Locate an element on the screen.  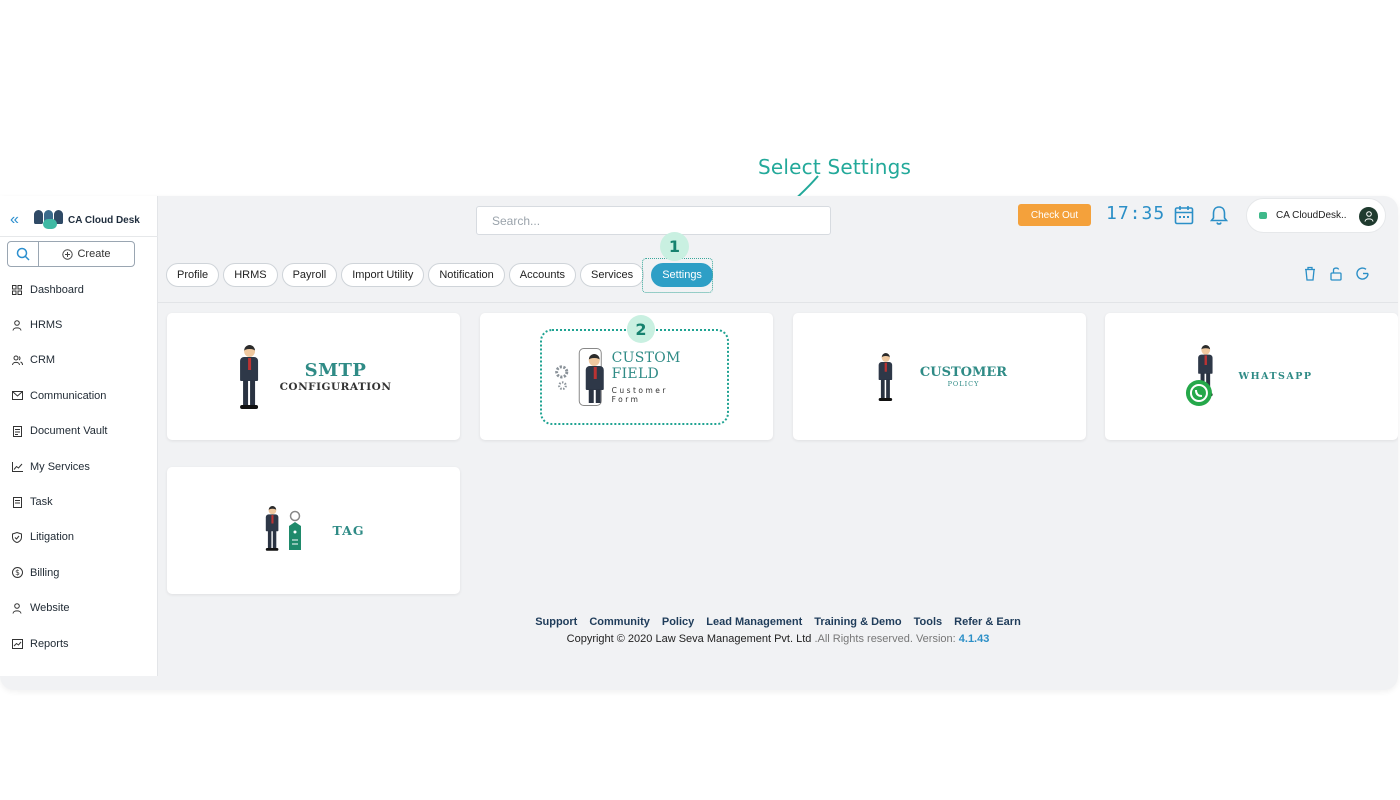
user-icon is located at coordinates (1368, 216).